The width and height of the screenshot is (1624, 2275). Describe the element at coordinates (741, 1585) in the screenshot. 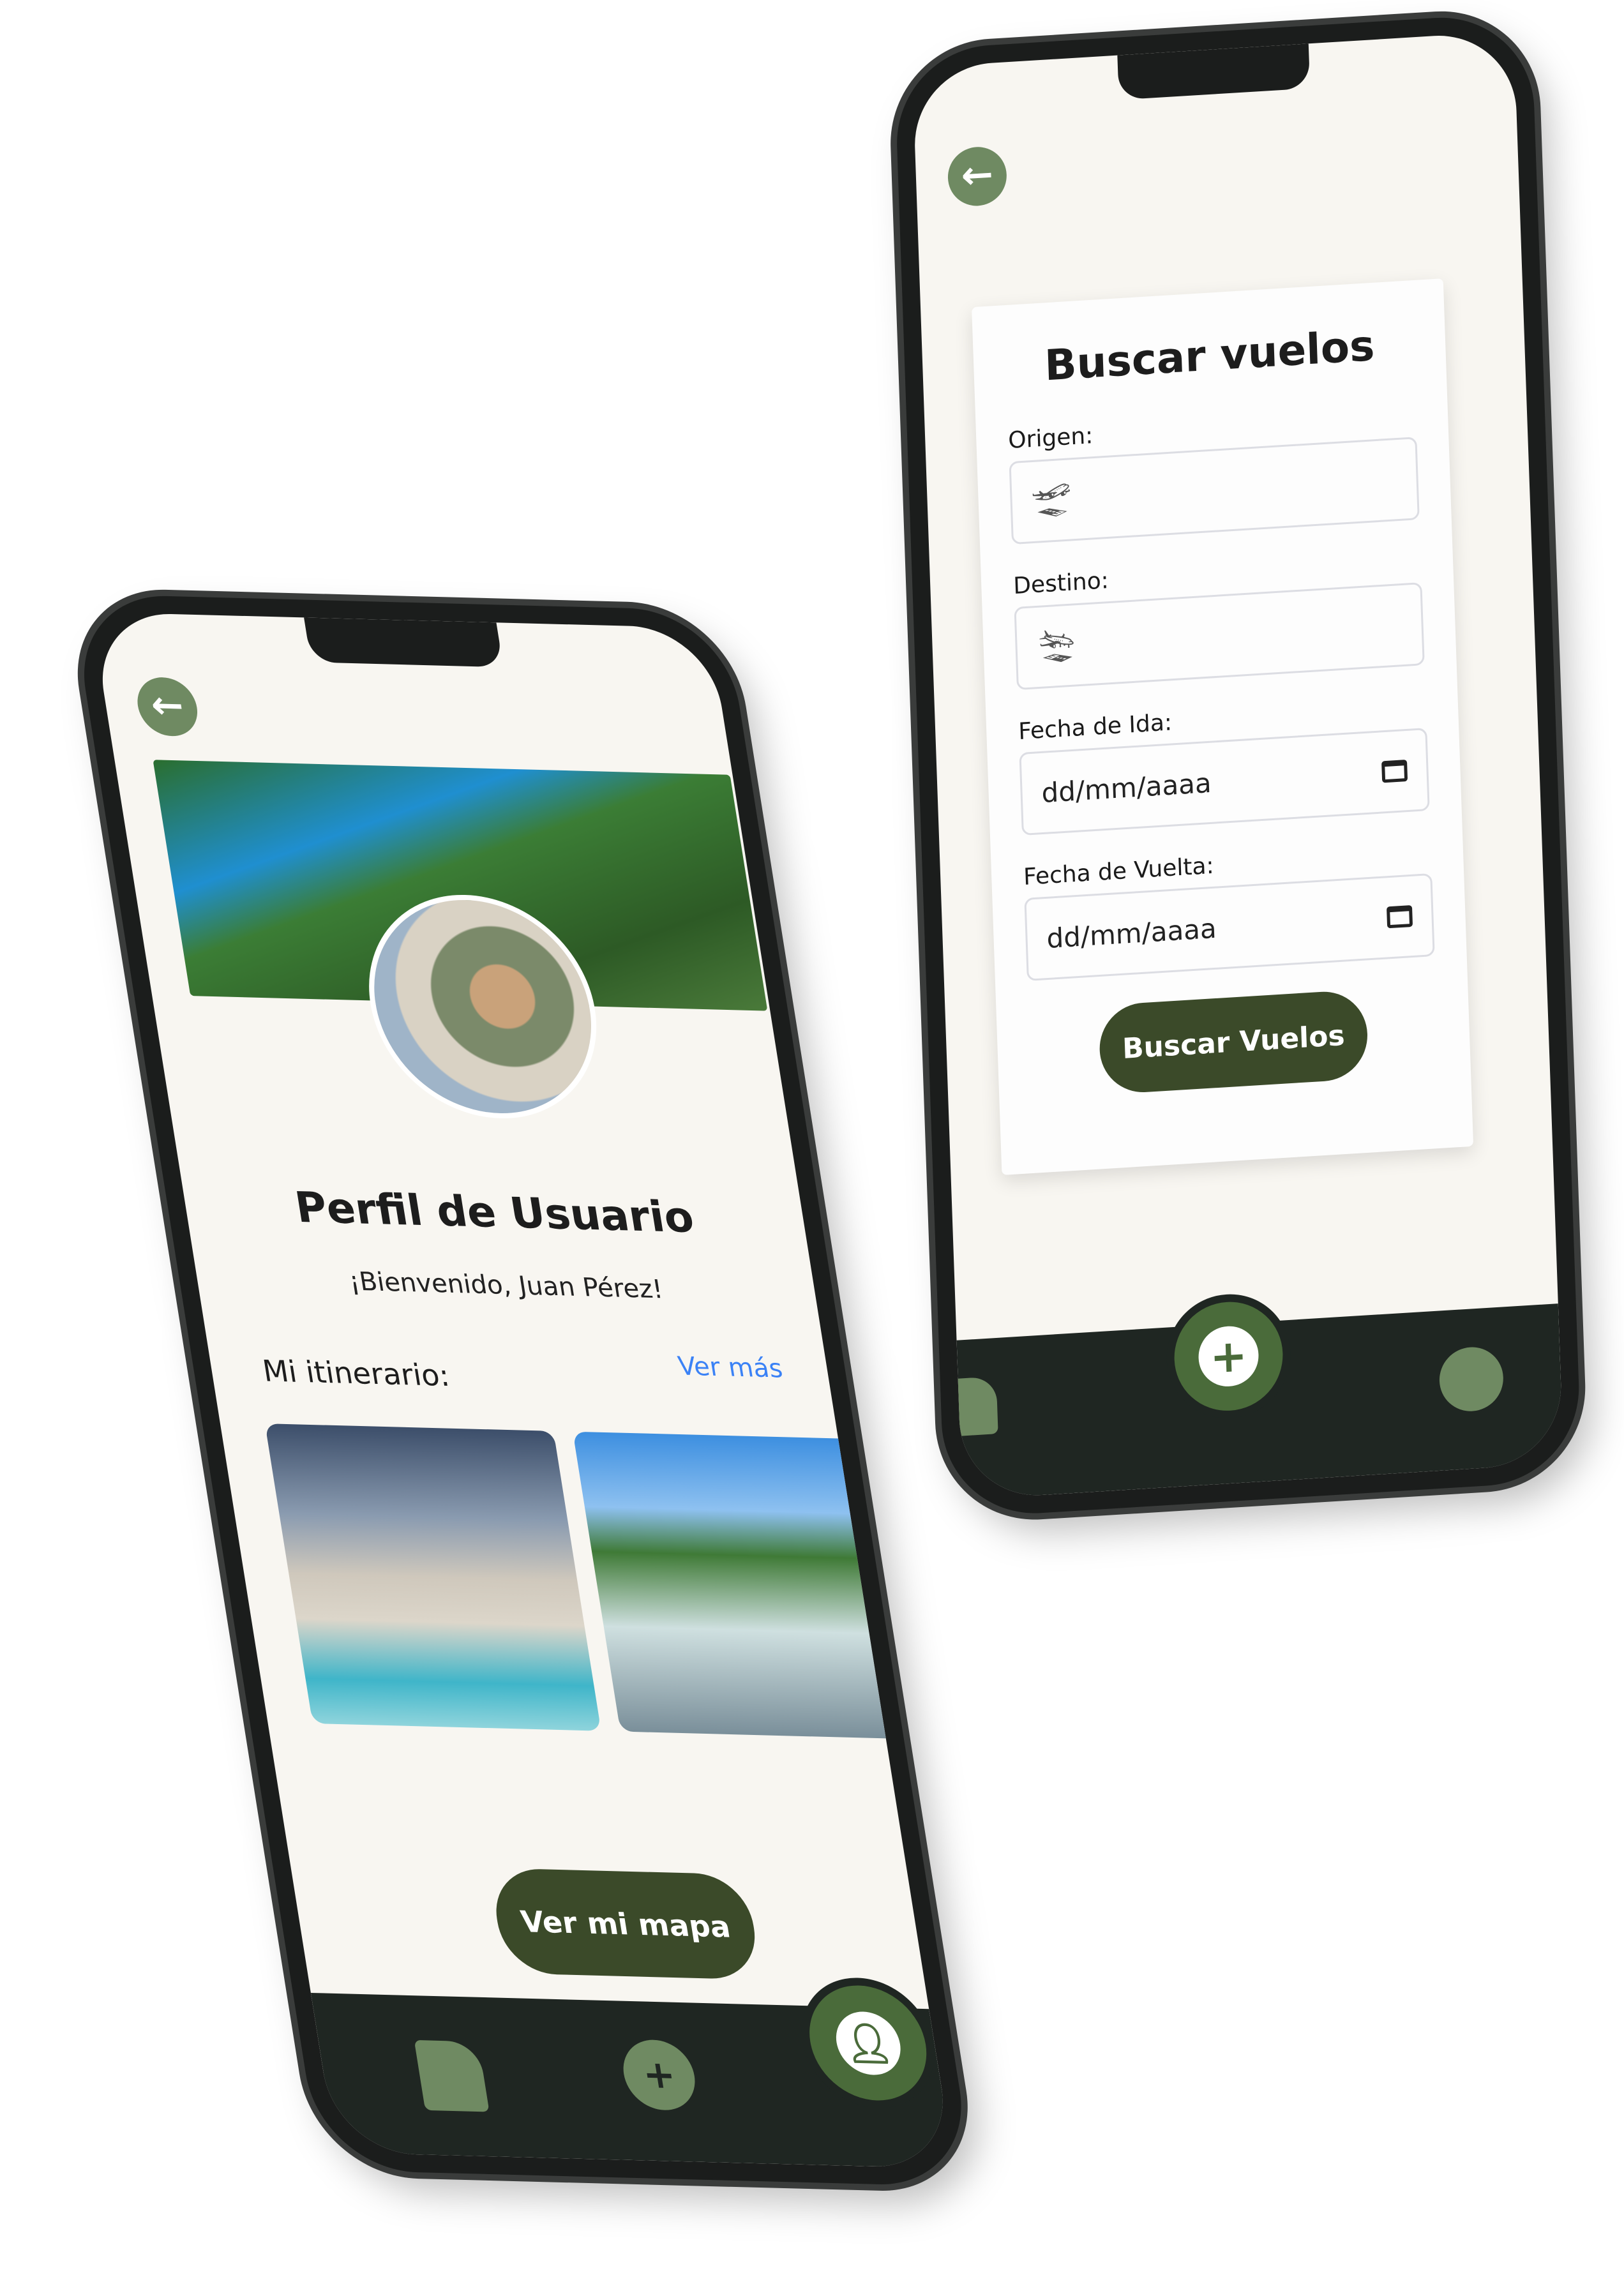

I see `itinerary-card-waterfalls` at that location.